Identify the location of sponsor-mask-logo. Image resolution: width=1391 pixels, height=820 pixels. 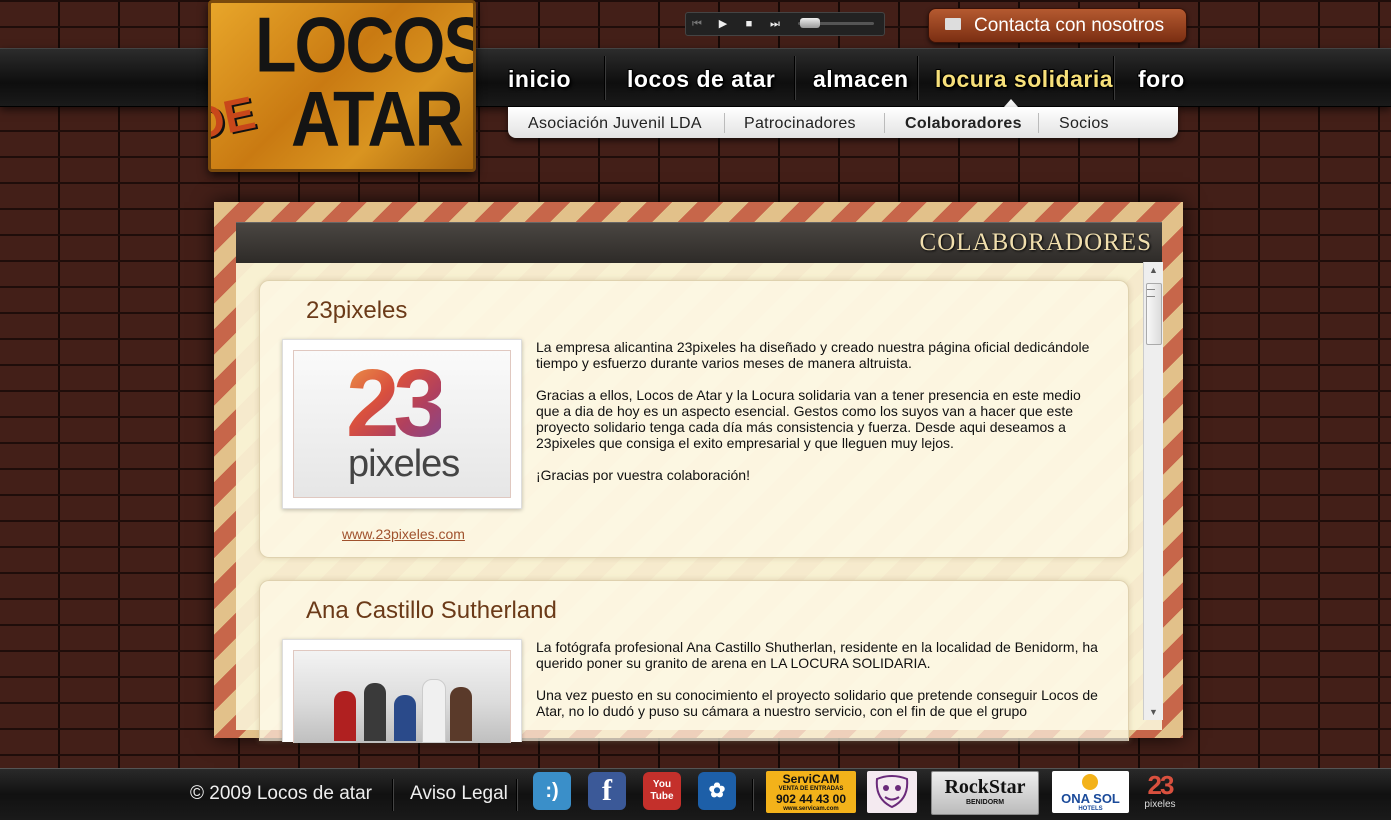
(892, 792).